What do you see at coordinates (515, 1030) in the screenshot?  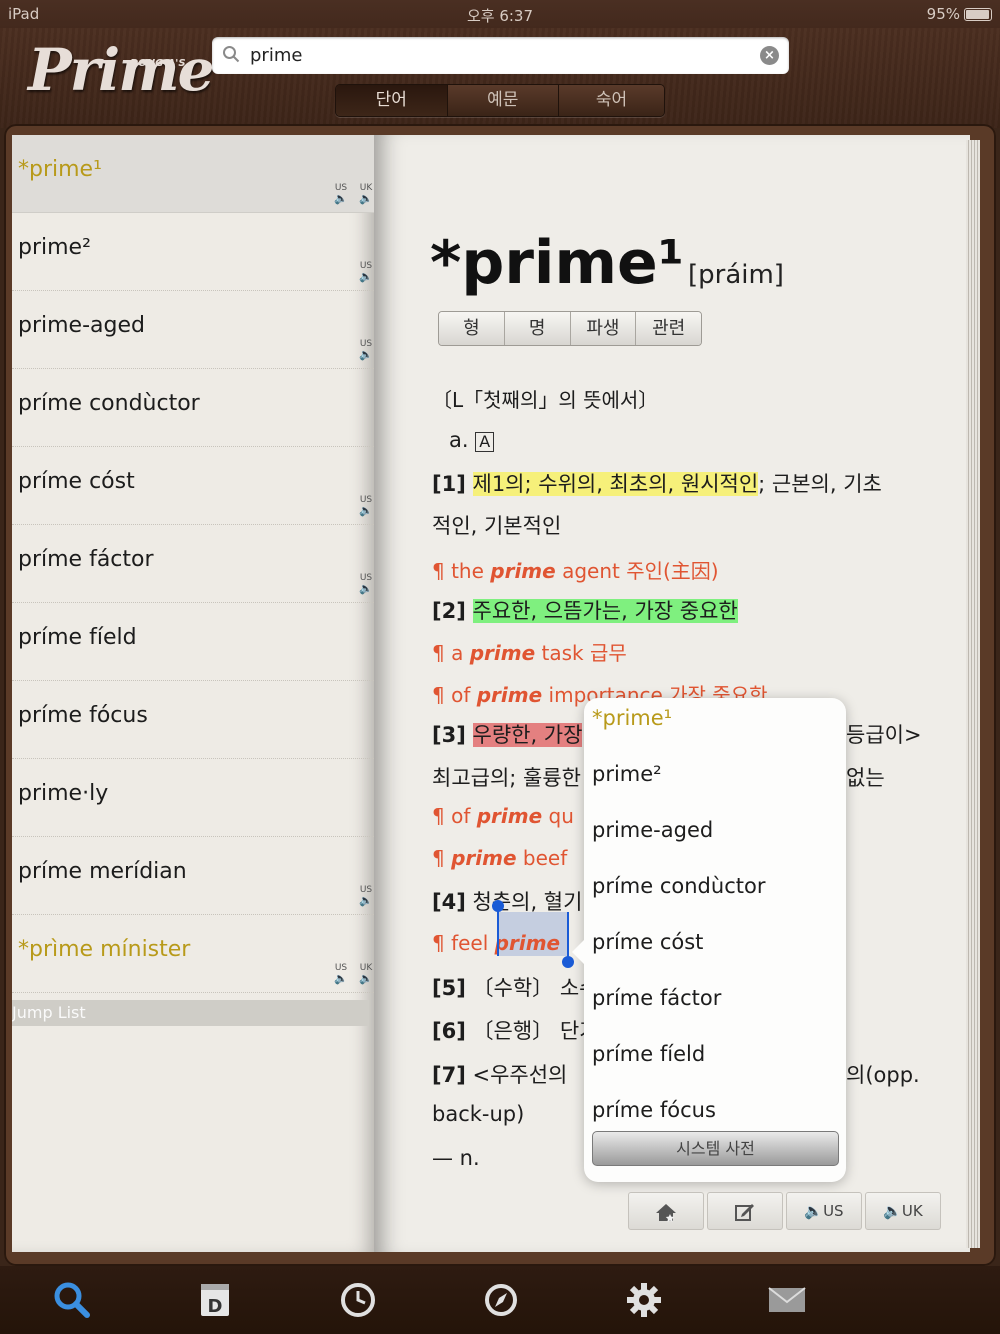 I see `sense-6: [6] 〔은행〕 단기` at bounding box center [515, 1030].